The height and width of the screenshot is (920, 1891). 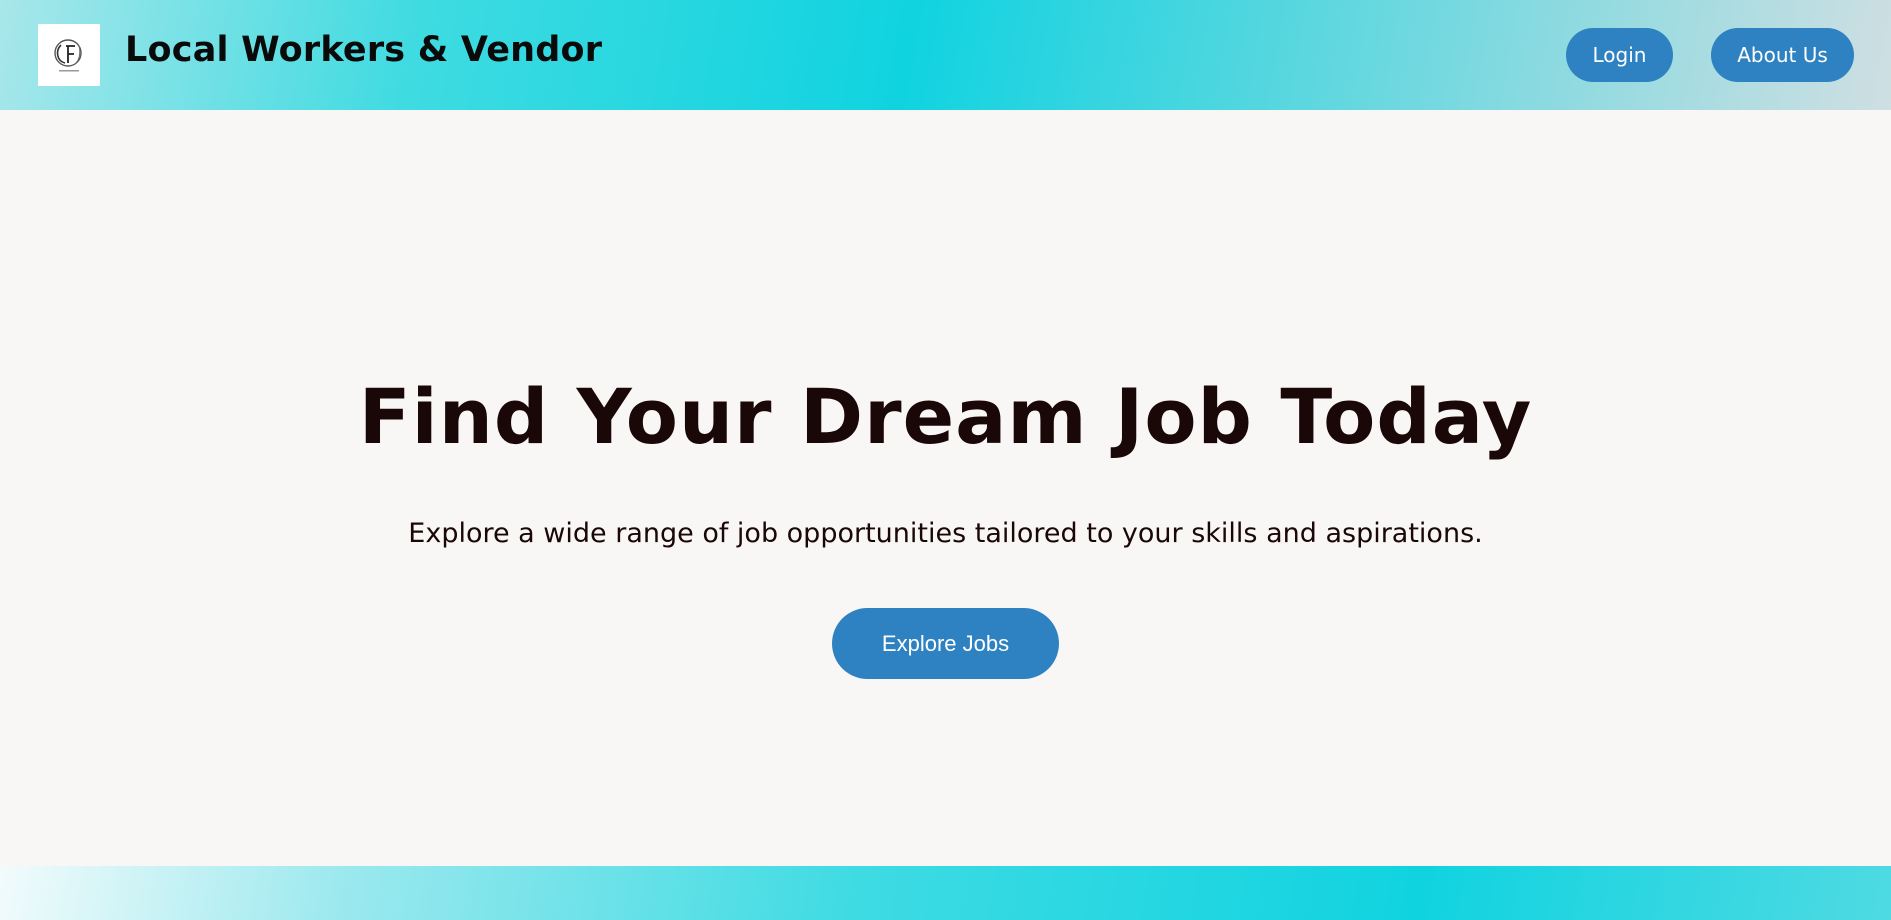 I want to click on explore-jobs-button: Explore Jobs, so click(x=945, y=643).